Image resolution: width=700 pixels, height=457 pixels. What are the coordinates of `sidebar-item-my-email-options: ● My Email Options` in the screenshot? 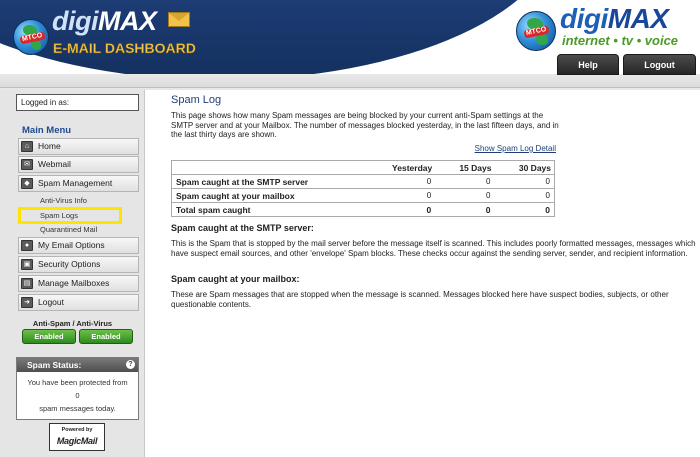 It's located at (78, 245).